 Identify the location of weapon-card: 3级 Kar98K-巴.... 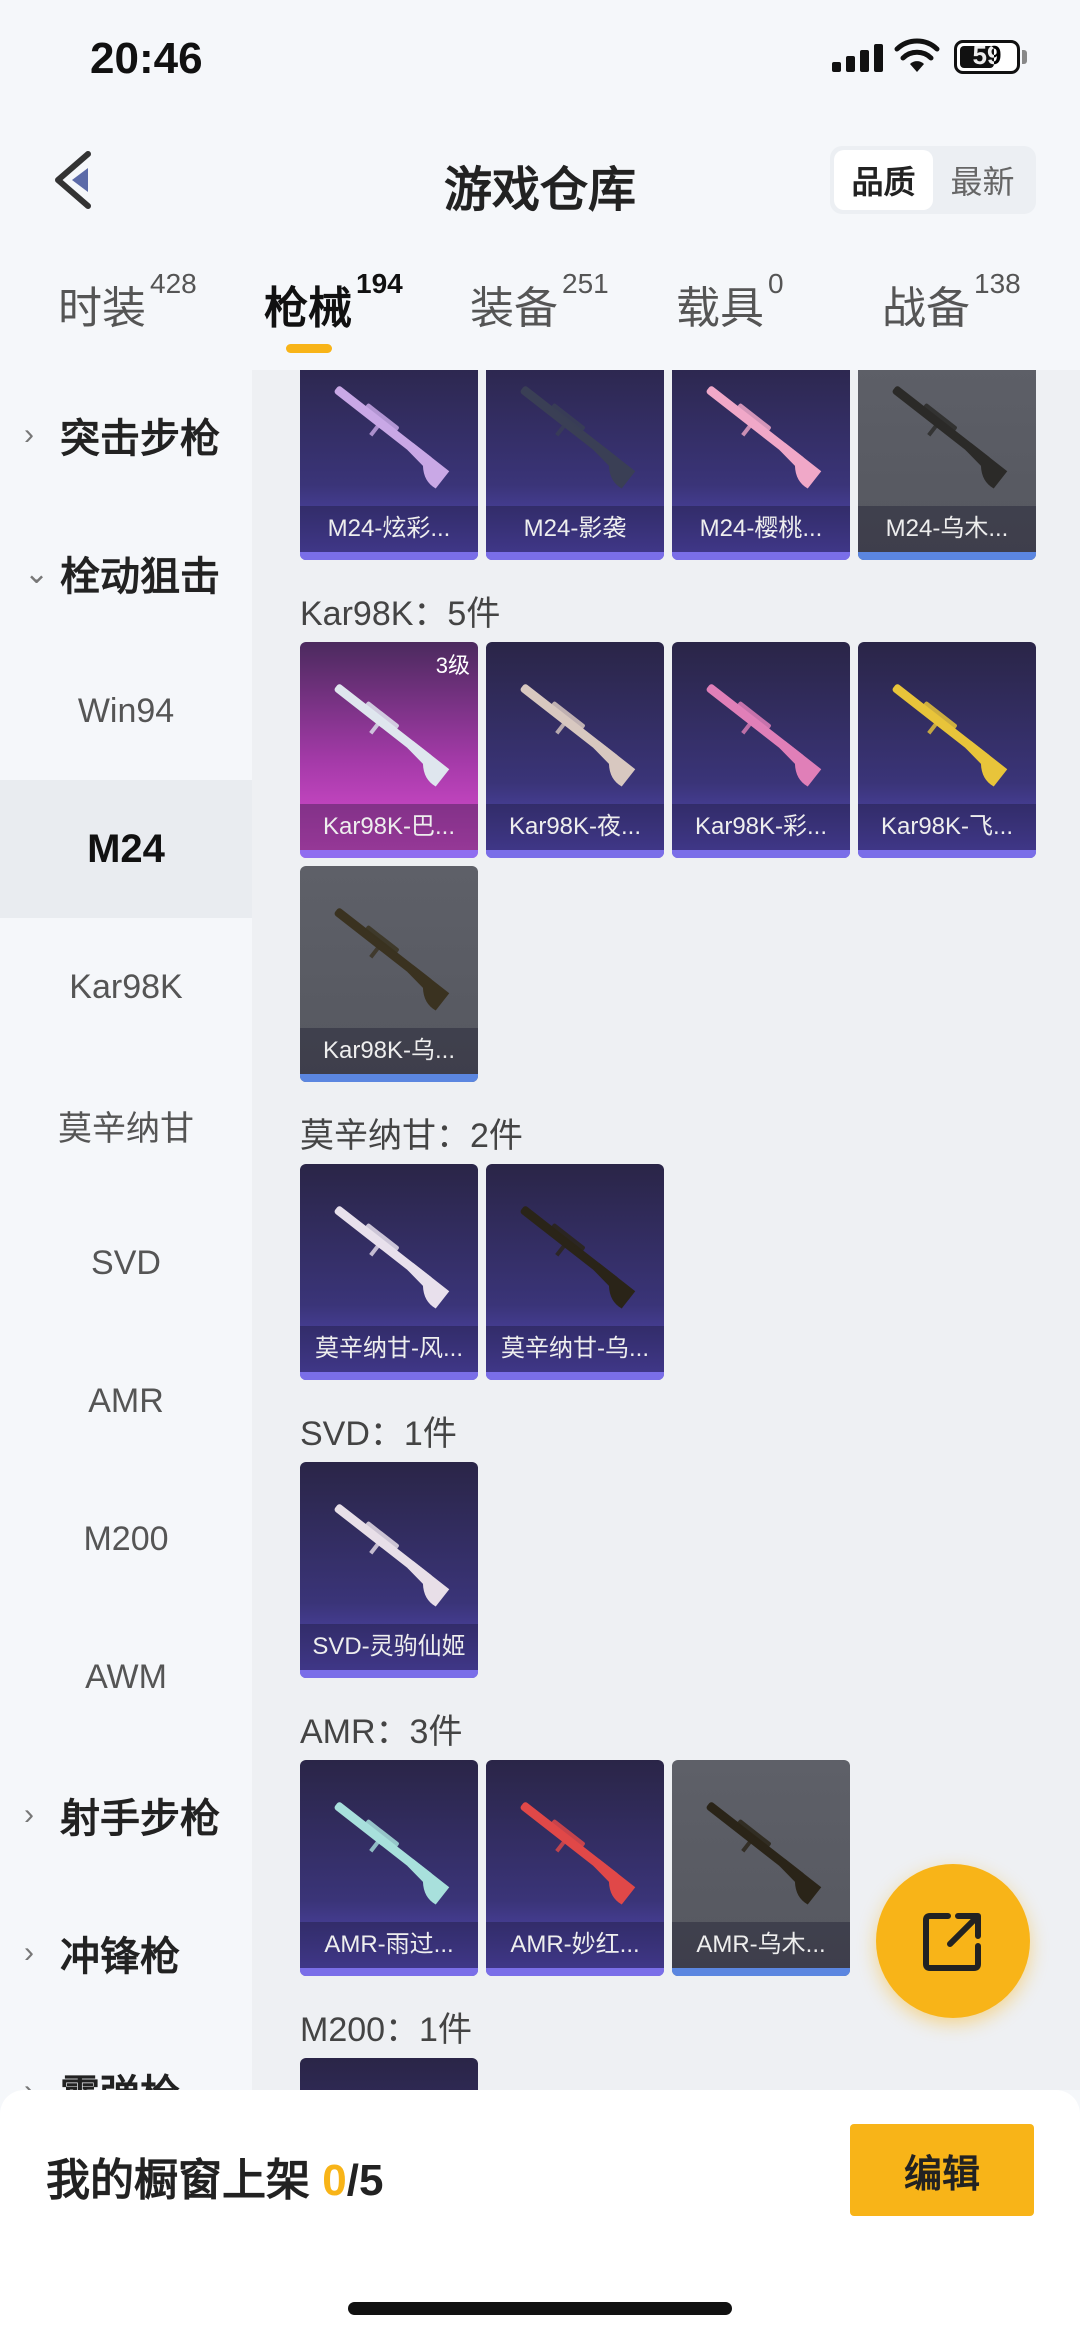
(389, 750).